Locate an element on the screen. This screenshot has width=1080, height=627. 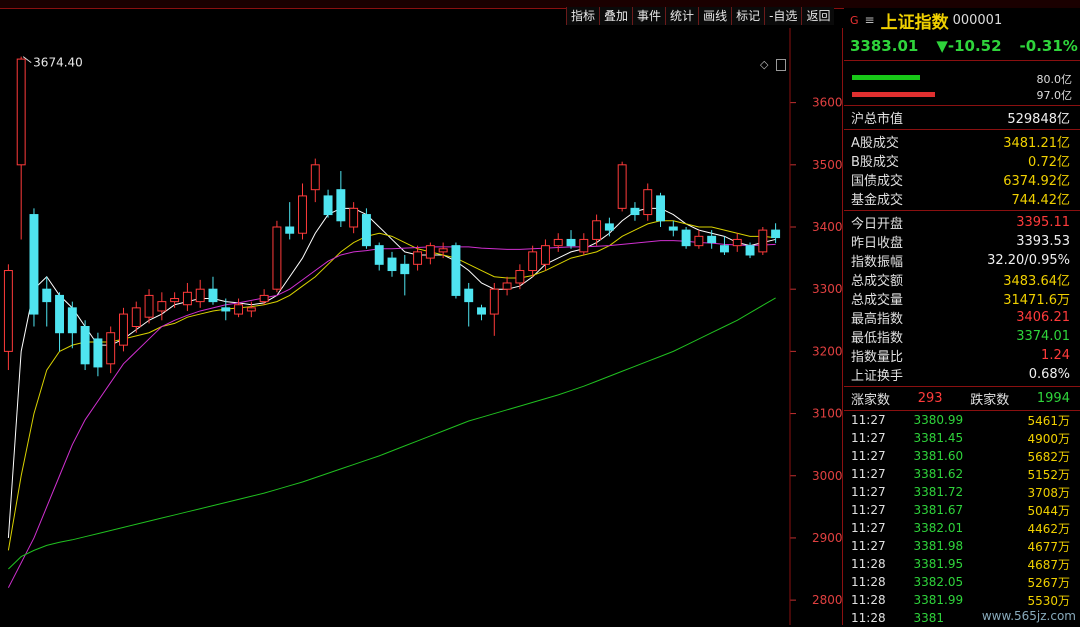
volume-label: B股成交 is located at coordinates (875, 162).